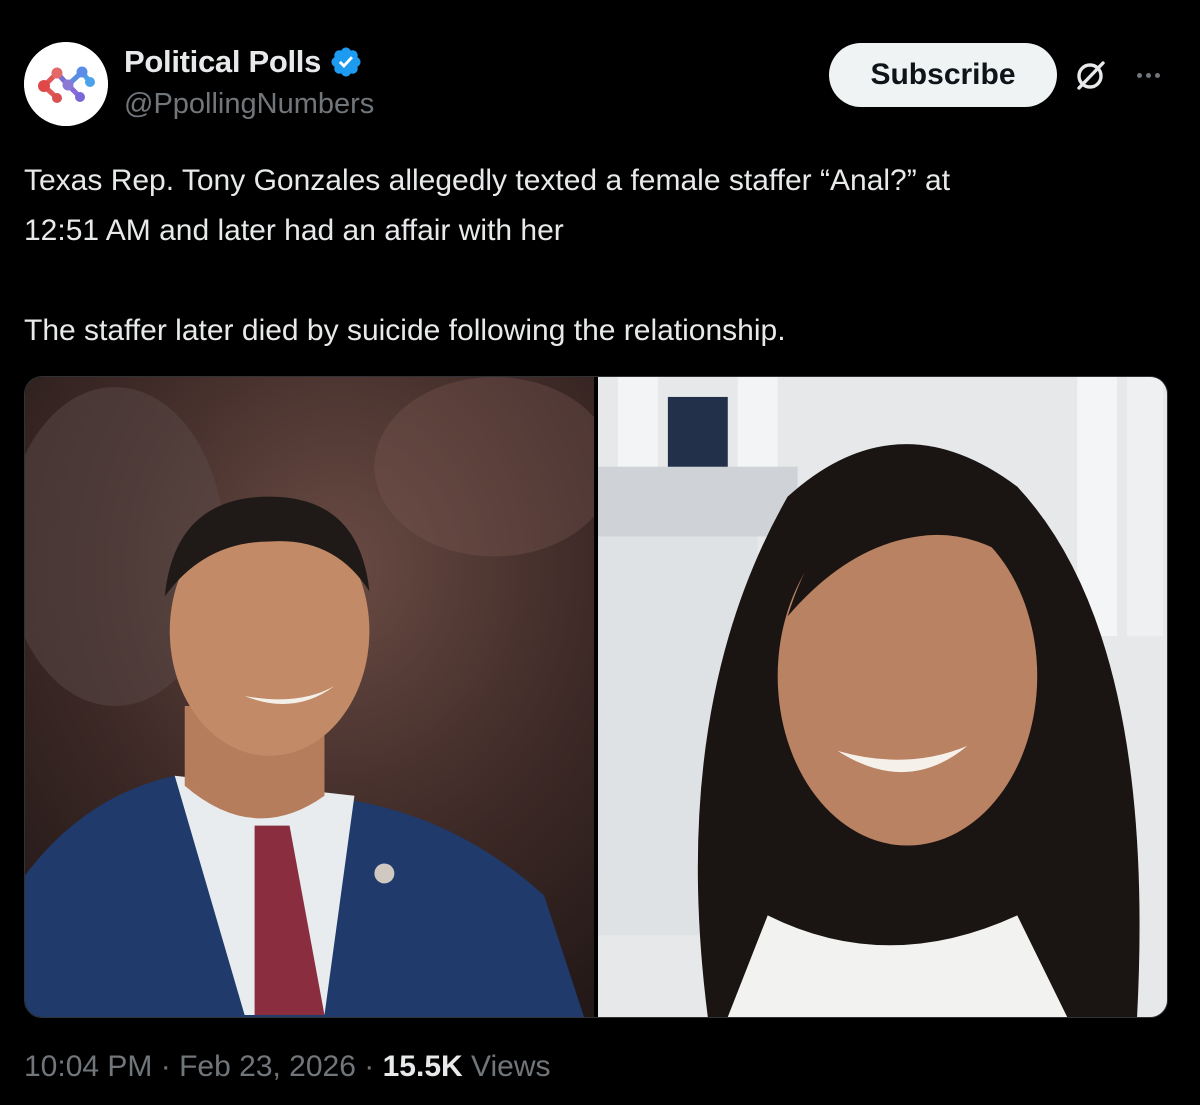 The width and height of the screenshot is (1200, 1105). I want to click on network-dots-logo-icon, so click(66, 84).